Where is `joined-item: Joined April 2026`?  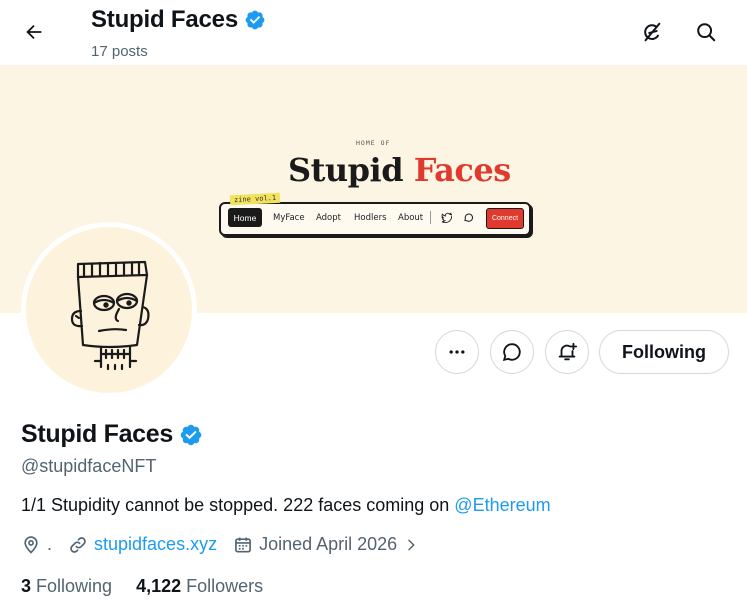 joined-item: Joined April 2026 is located at coordinates (326, 544).